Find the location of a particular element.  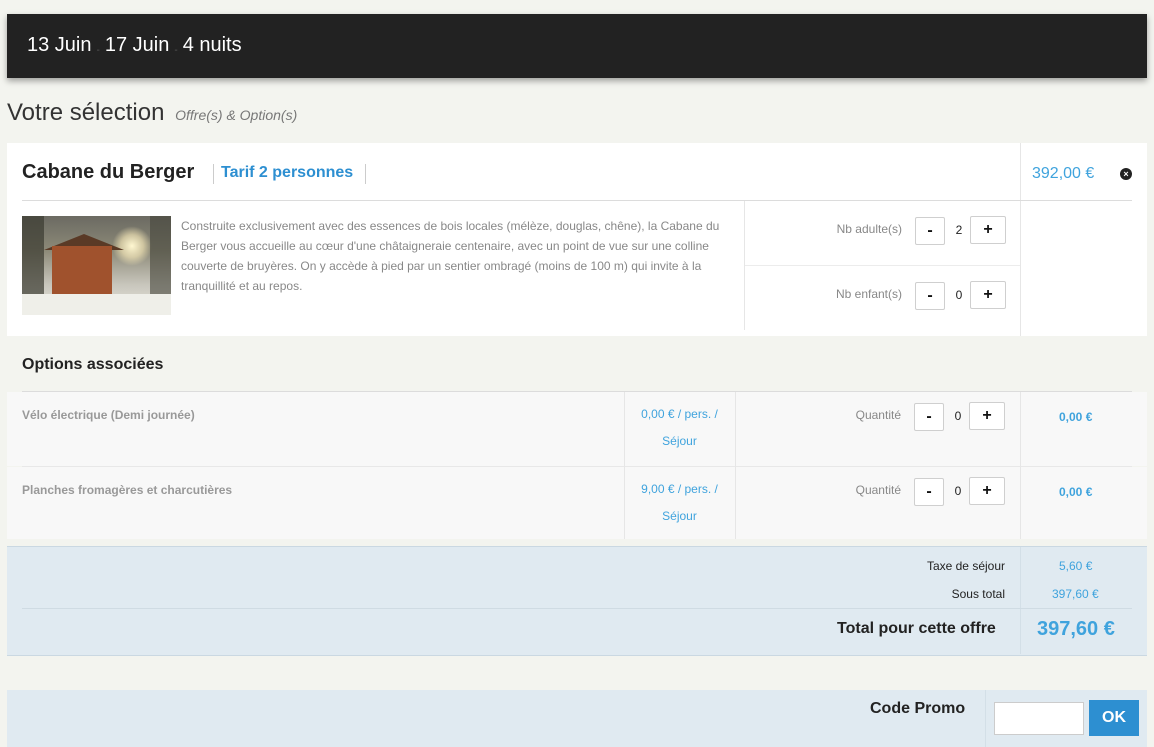

offer-price: 392,00 € is located at coordinates (1063, 173).